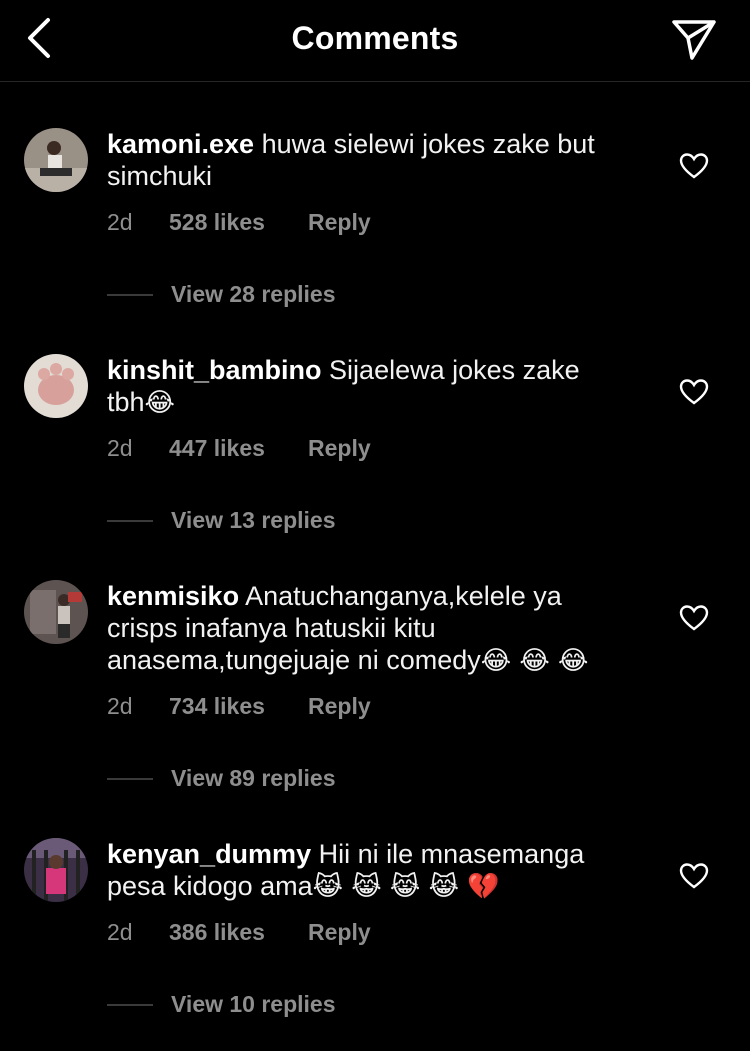 The width and height of the screenshot is (750, 1051). I want to click on comment-meta: 2d 386 likes Reply, so click(239, 932).